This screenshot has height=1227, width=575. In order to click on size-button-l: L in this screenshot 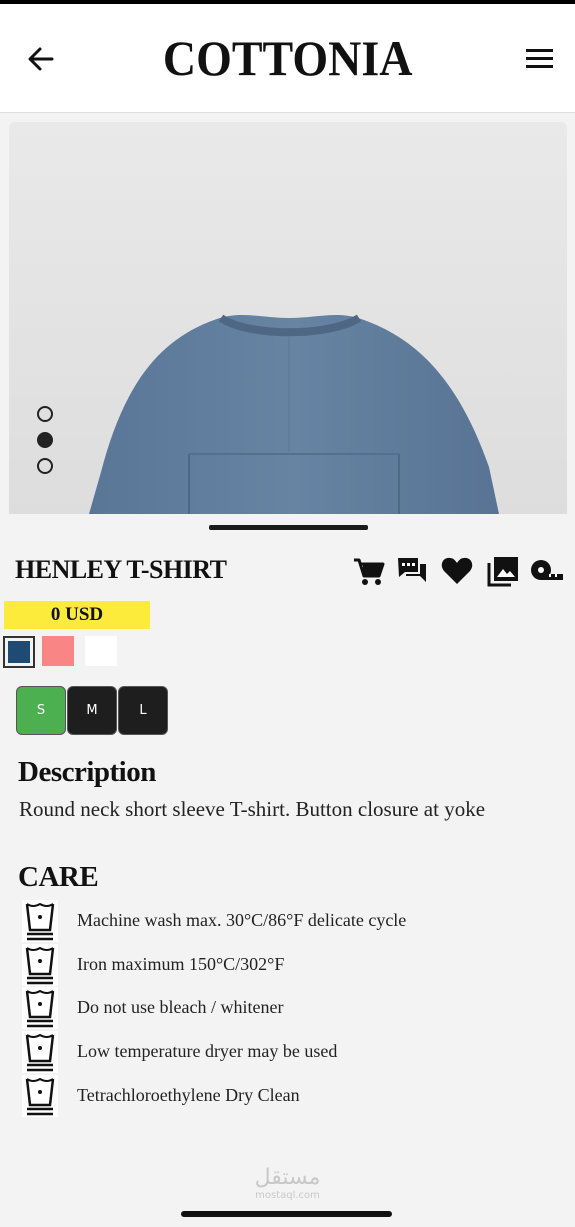, I will do `click(143, 710)`.